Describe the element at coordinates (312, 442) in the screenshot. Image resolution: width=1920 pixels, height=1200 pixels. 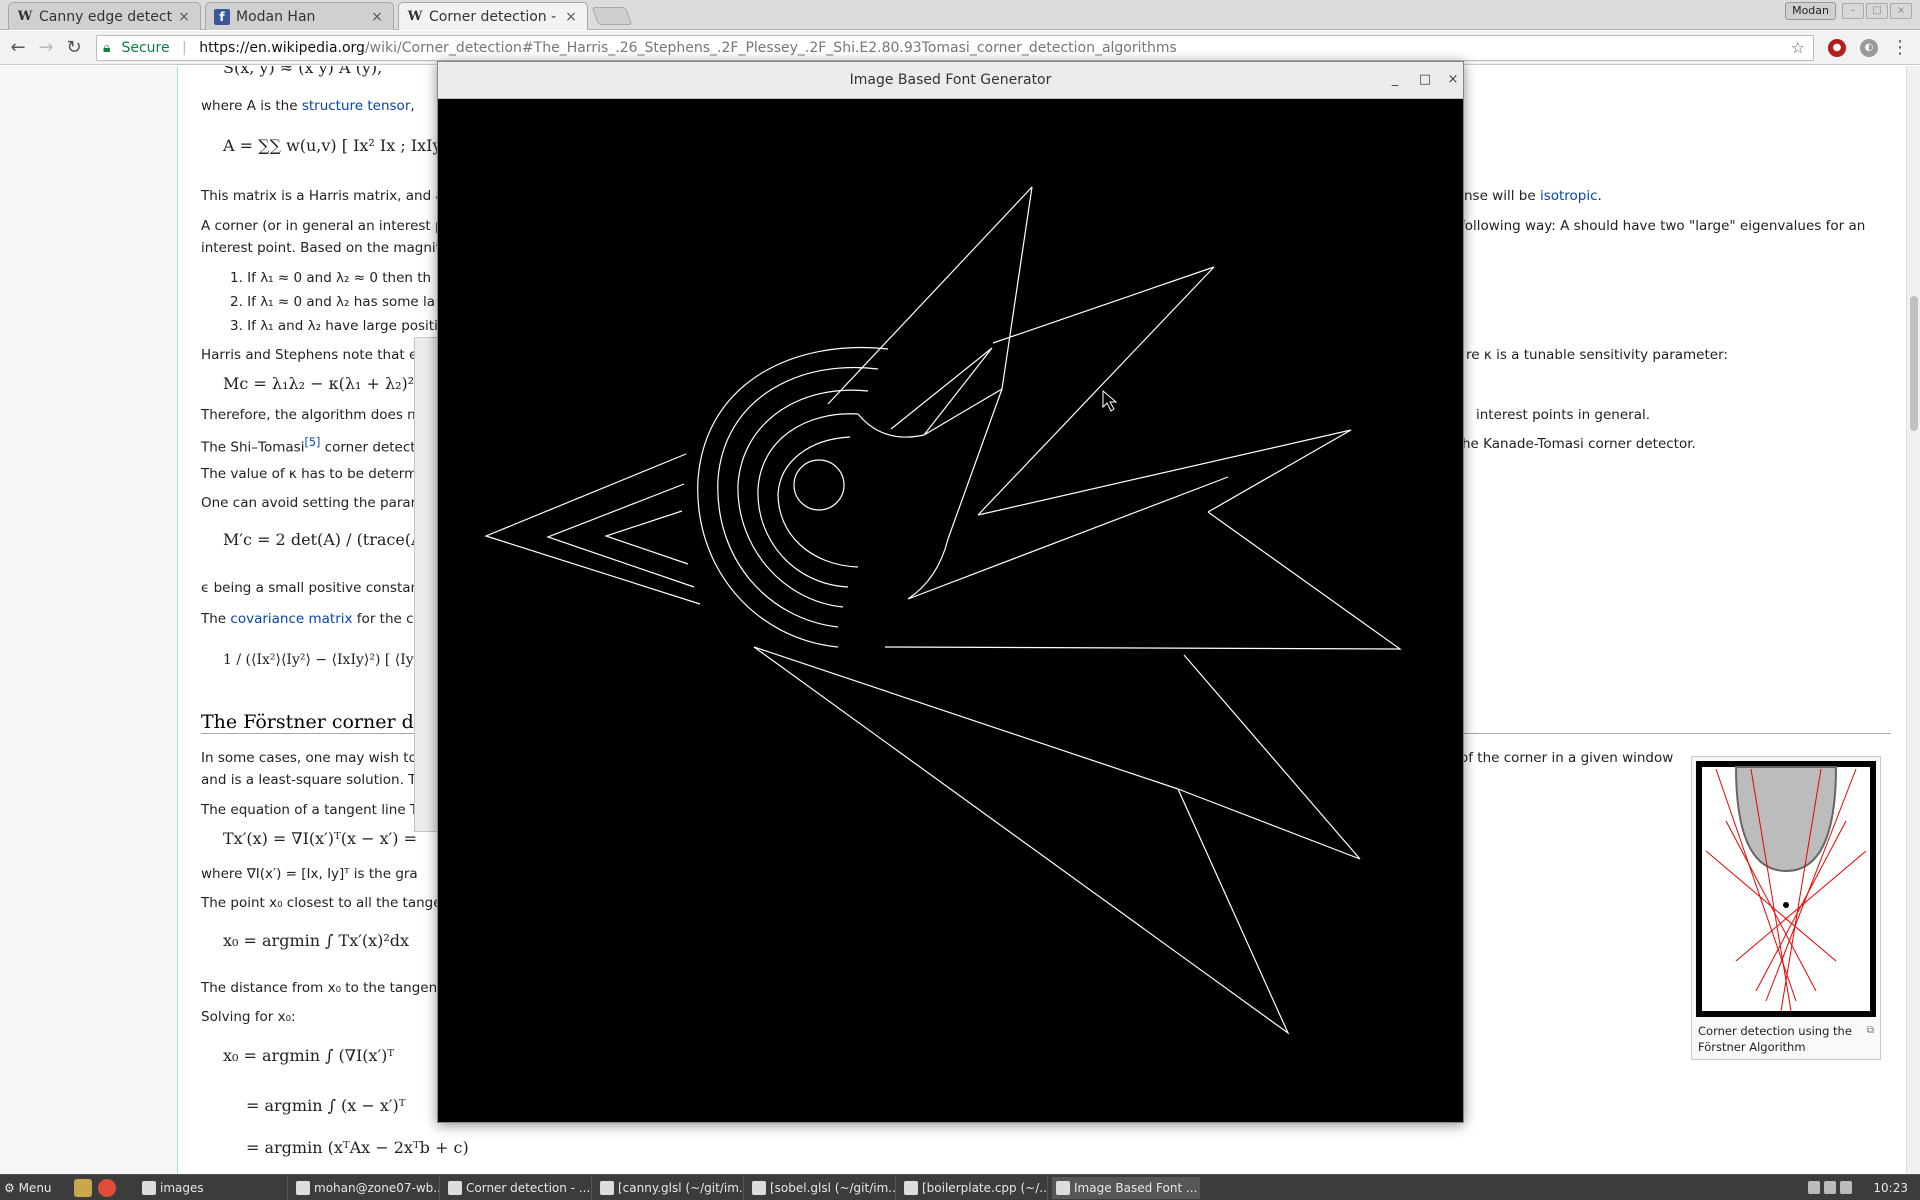
I see `citation-link: [5]` at that location.